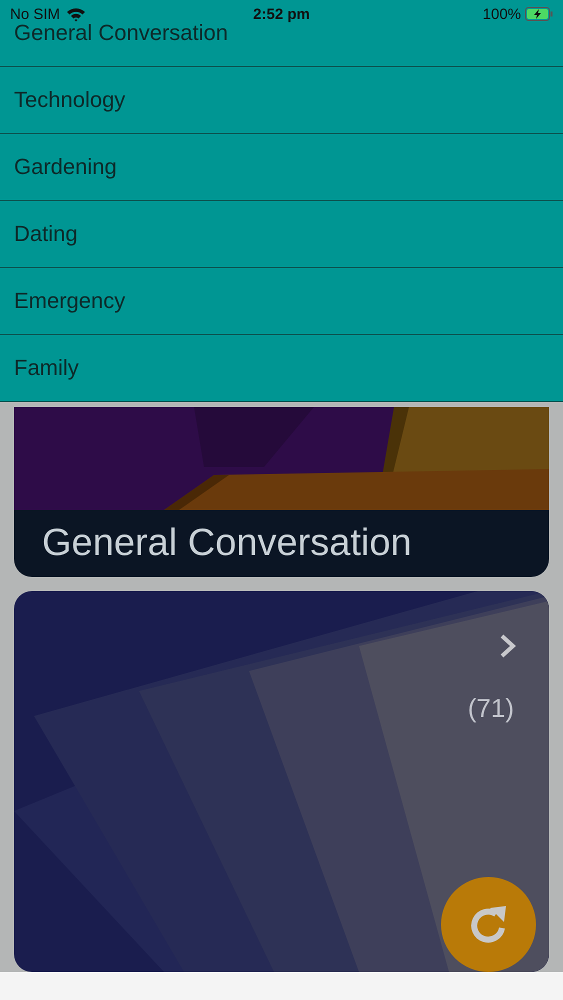 The height and width of the screenshot is (1000, 563). What do you see at coordinates (76, 14) in the screenshot?
I see `wifi-icon` at bounding box center [76, 14].